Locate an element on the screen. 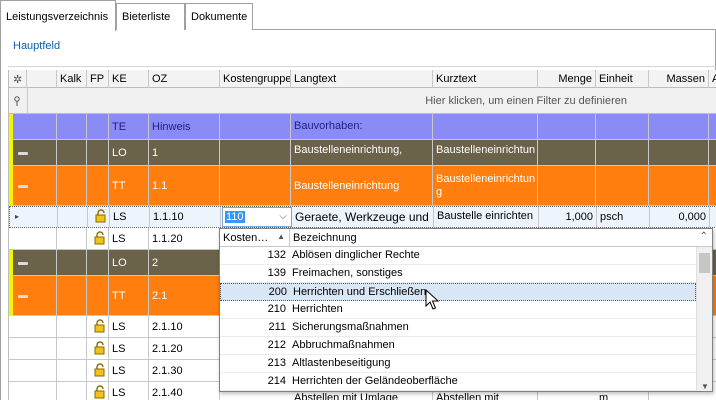  kostengruppe-value: 110 is located at coordinates (235, 217).